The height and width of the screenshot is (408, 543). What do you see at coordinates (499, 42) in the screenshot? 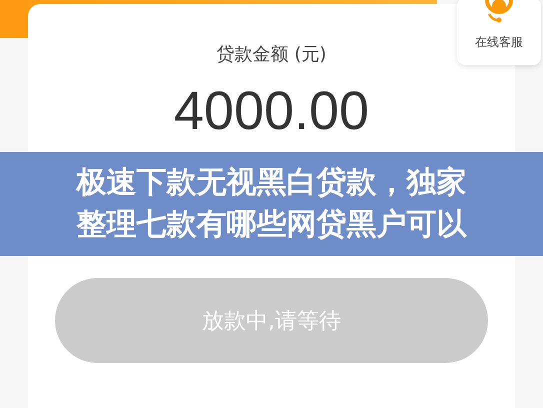
I see `customer-service-label: 在线客服` at bounding box center [499, 42].